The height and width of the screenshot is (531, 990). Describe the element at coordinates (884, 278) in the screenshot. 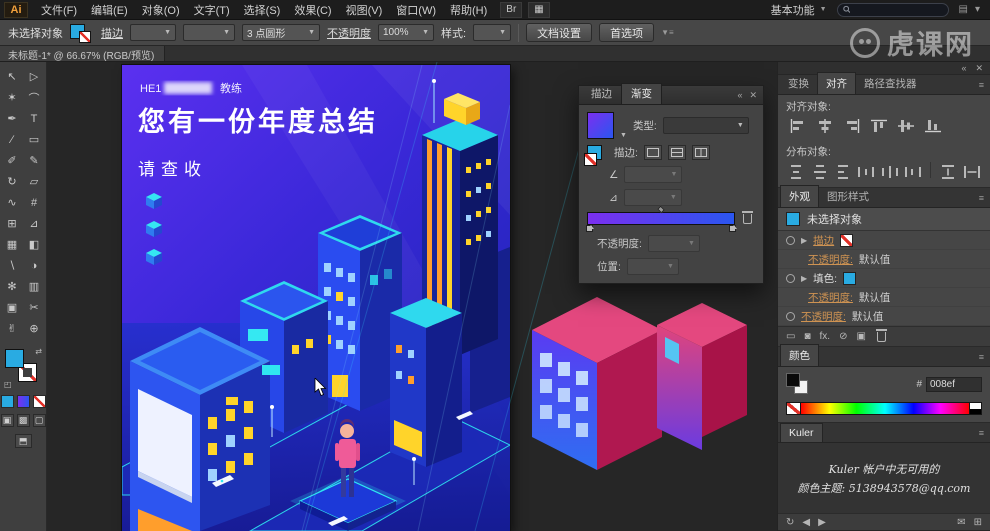

I see `appearance-row-fill: ▶ 填色:` at that location.